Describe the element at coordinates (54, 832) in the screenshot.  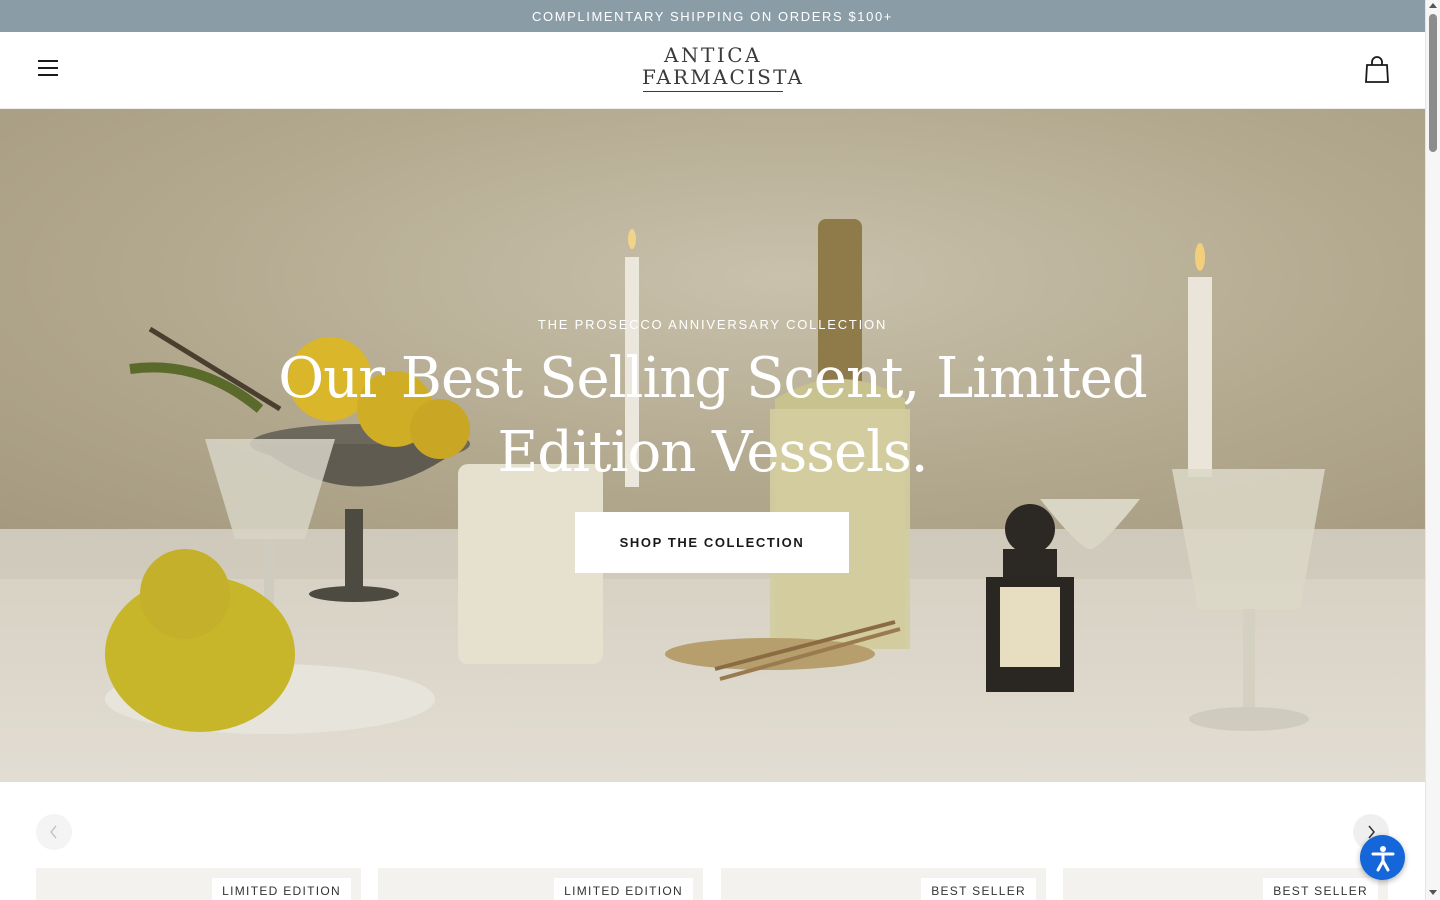
I see `chevron-left-icon` at that location.